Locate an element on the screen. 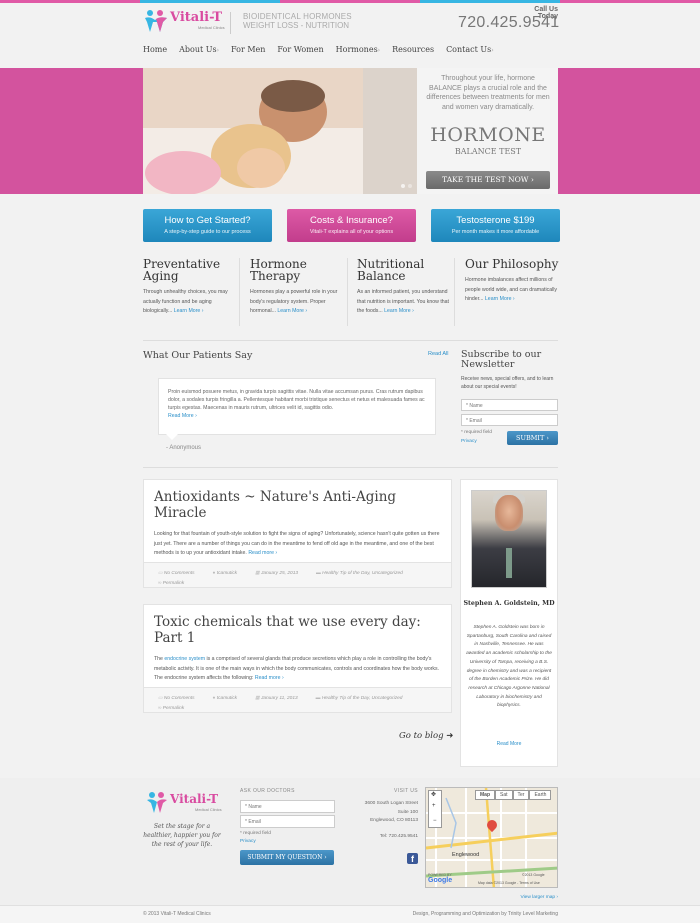  map-tab-sat: Sat is located at coordinates (504, 795).